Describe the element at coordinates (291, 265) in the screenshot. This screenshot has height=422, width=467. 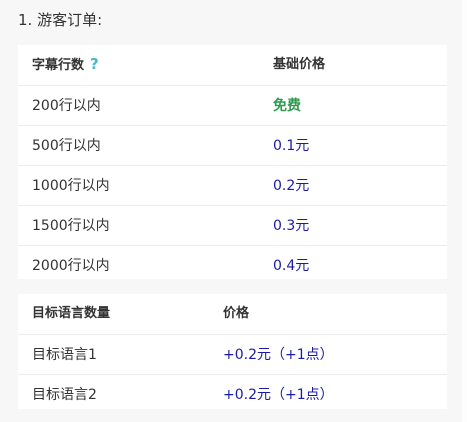
I see `row-price: 0.4元` at that location.